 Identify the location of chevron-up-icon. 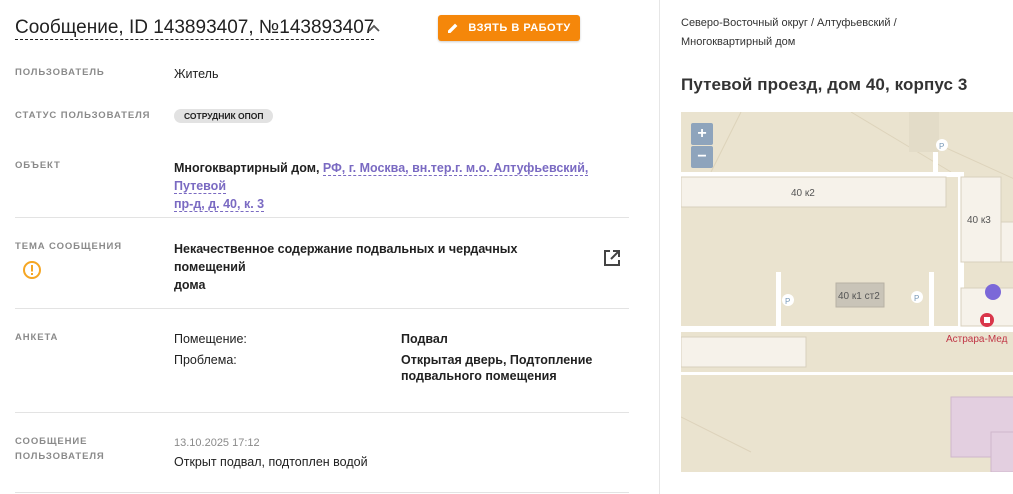
(374, 28).